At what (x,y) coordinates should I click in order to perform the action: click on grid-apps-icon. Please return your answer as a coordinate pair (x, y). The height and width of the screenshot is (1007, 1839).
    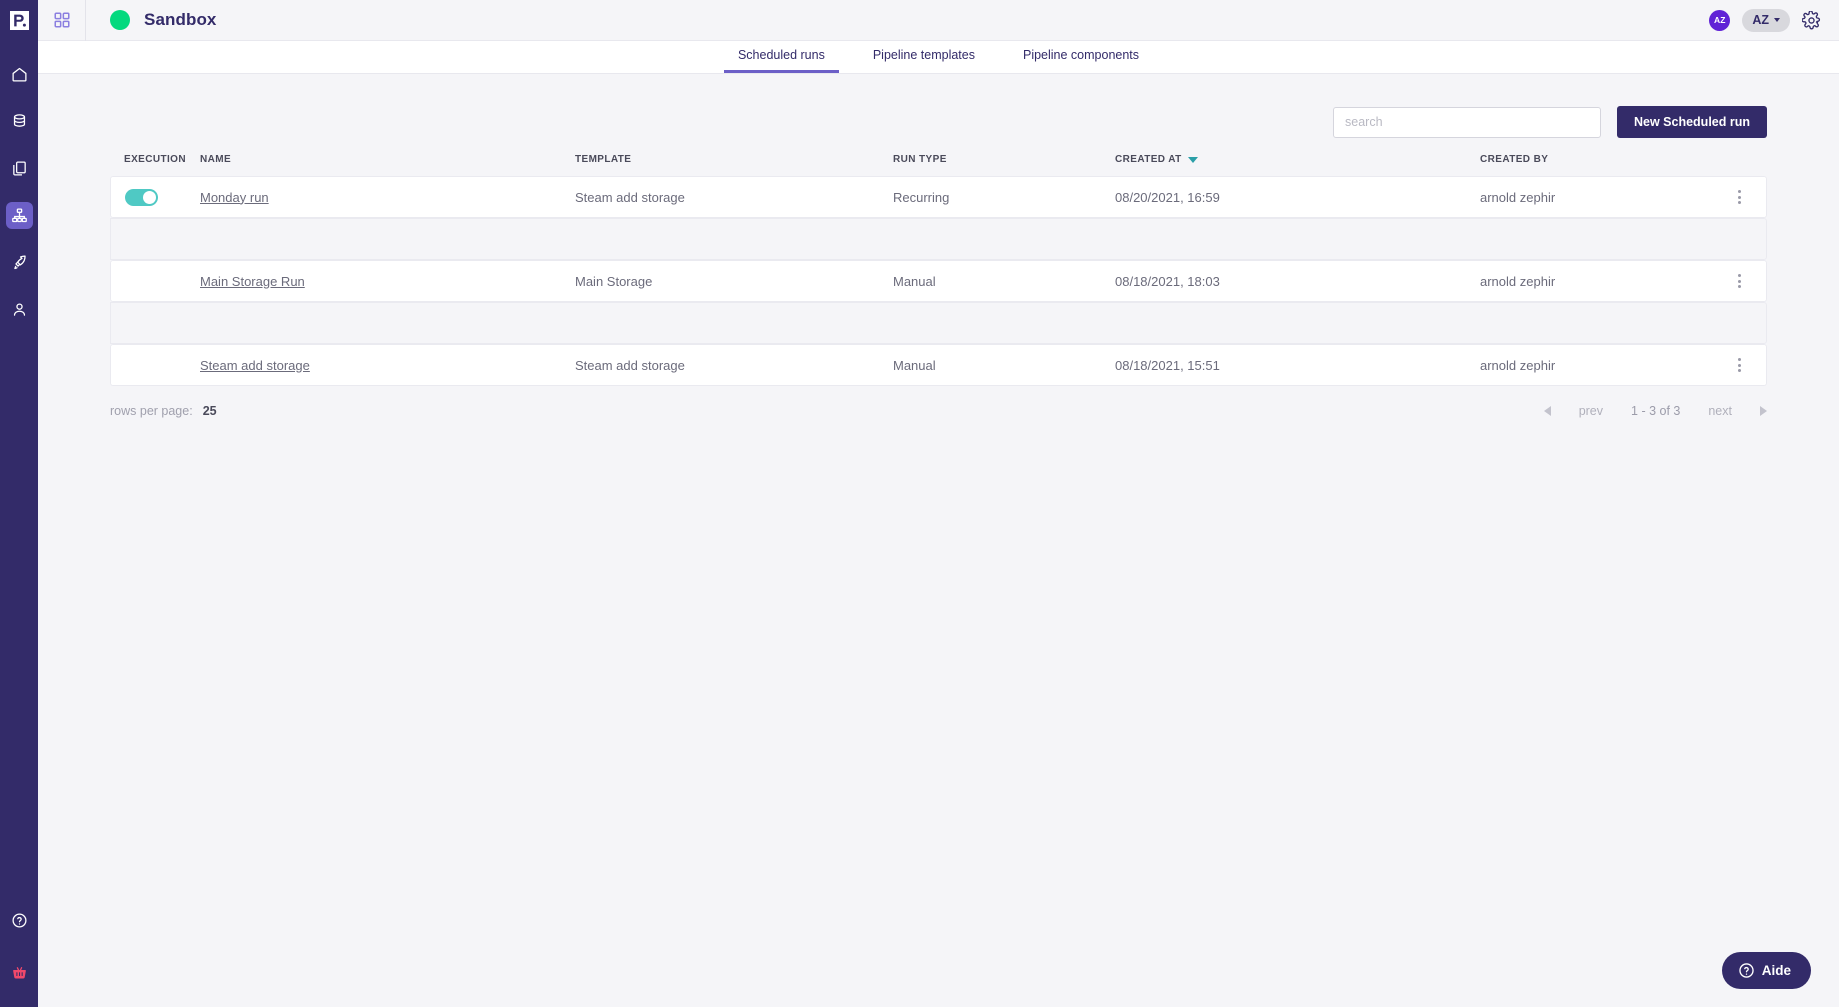
    Looking at the image, I should click on (61, 20).